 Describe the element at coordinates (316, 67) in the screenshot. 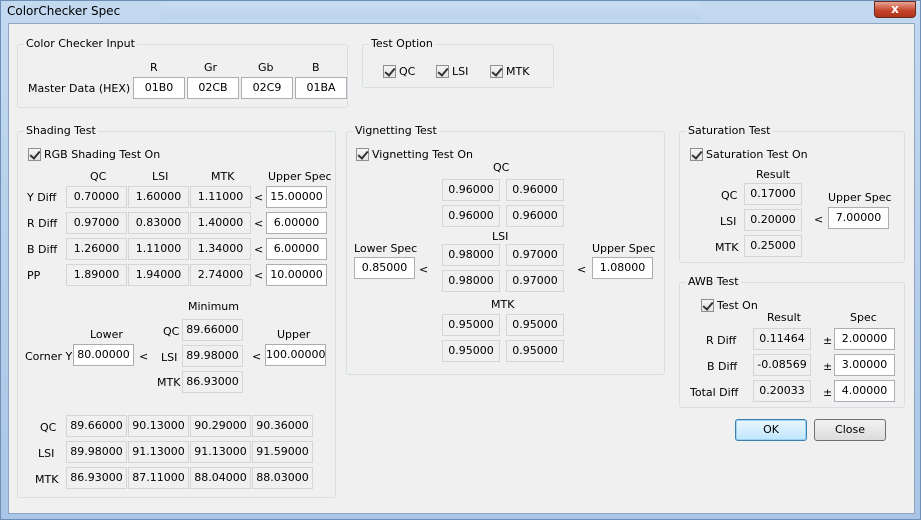

I see `header-b: B` at that location.